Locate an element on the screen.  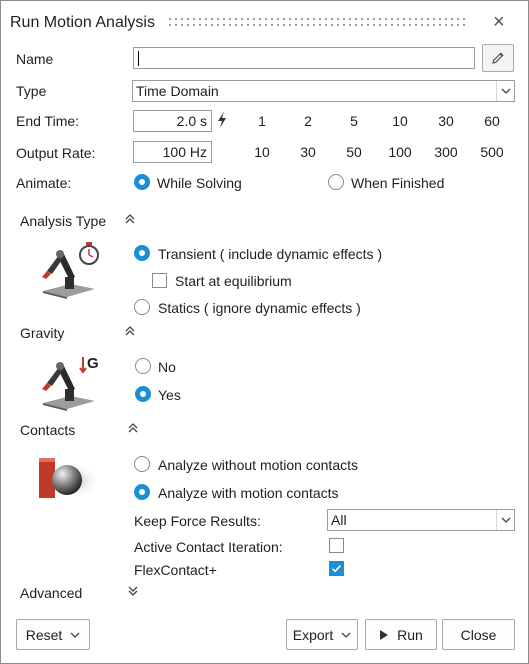
keep-force-results-value: All is located at coordinates (339, 520).